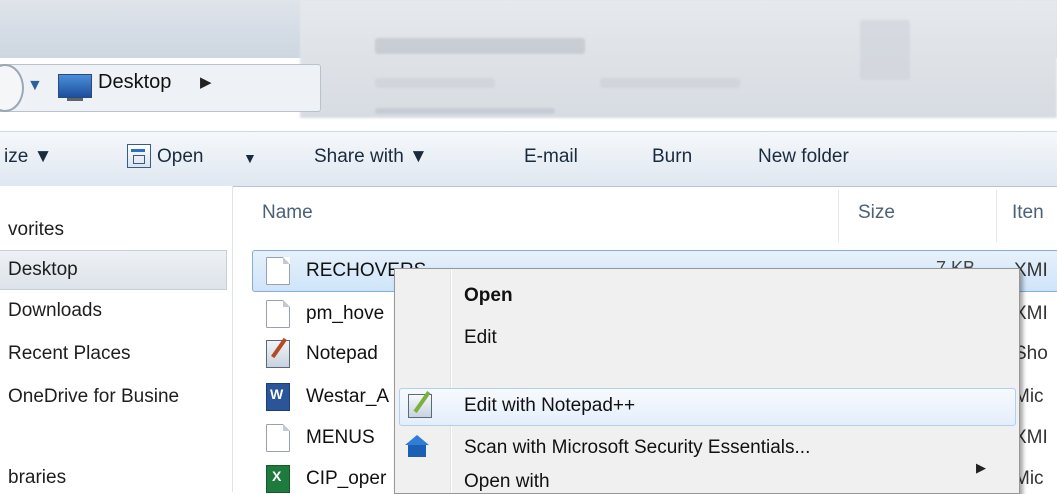 This screenshot has height=494, width=1057. Describe the element at coordinates (134, 82) in the screenshot. I see `address-location: Desktop` at that location.